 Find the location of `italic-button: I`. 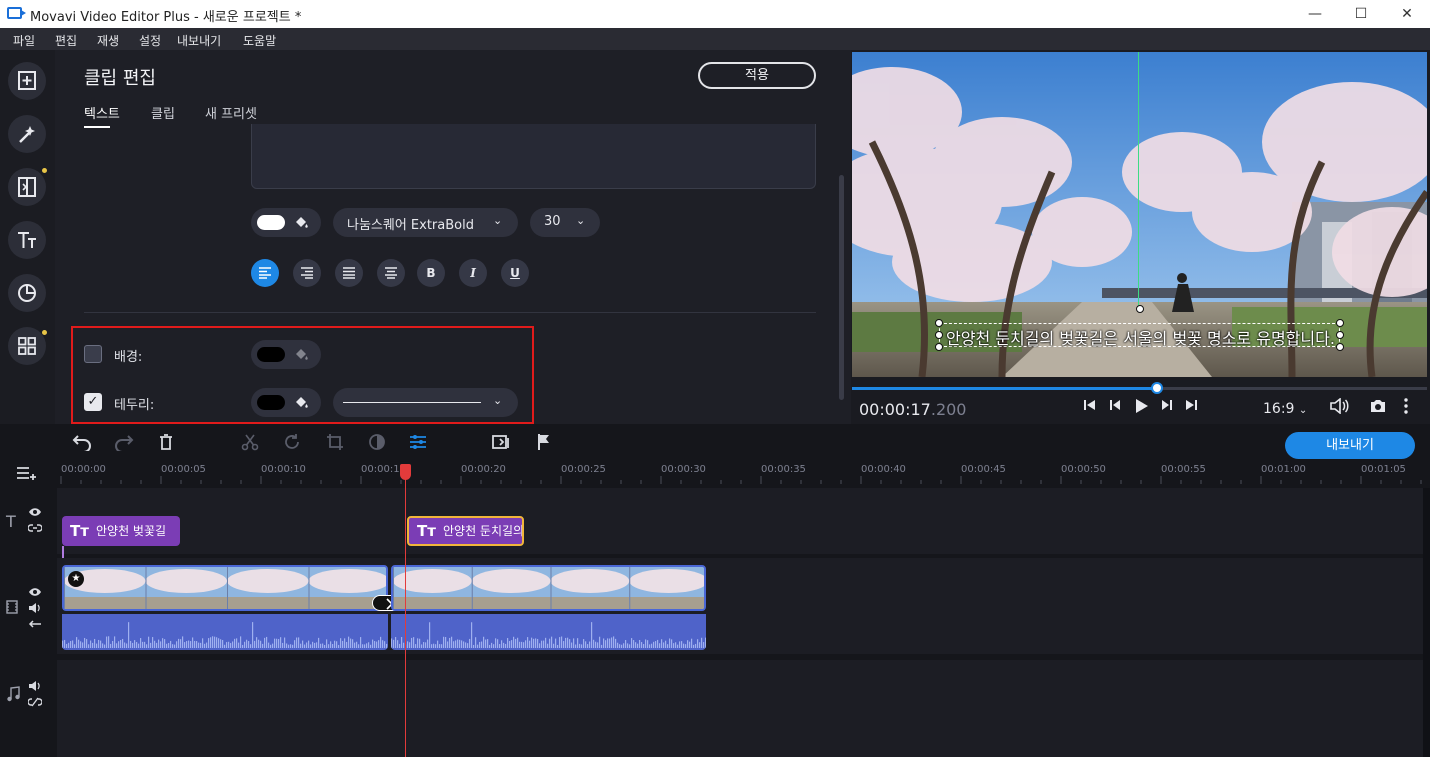

italic-button: I is located at coordinates (473, 273).